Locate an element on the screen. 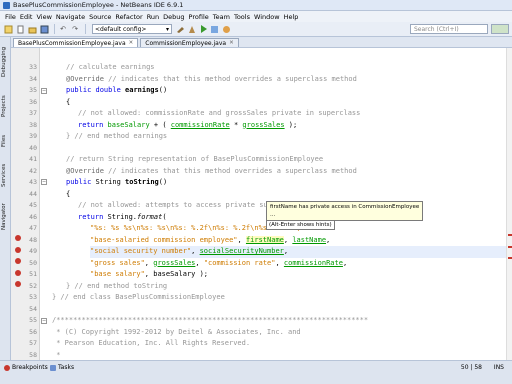 This screenshot has width=512, height=384. menu-window: Window is located at coordinates (267, 17).